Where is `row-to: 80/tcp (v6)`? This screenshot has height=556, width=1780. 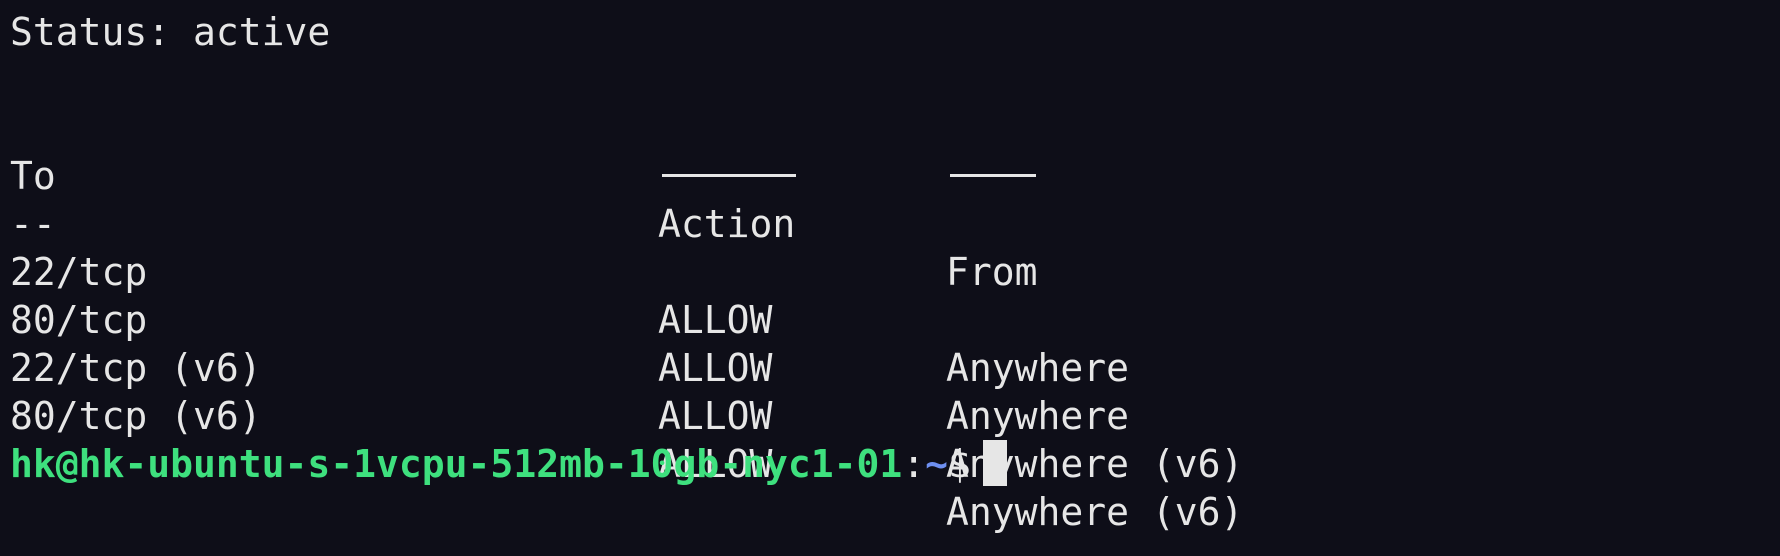 row-to: 80/tcp (v6) is located at coordinates (136, 416).